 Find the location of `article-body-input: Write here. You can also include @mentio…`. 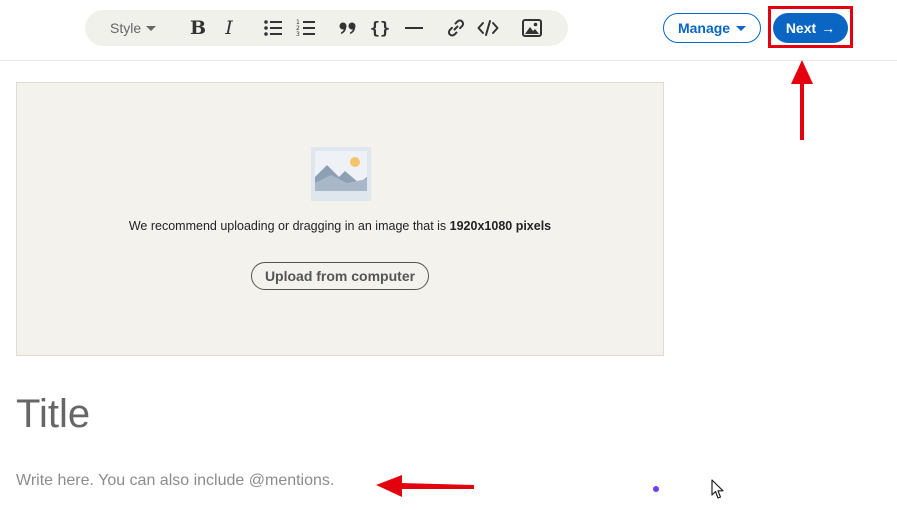

article-body-input: Write here. You can also include @mentio… is located at coordinates (336, 481).